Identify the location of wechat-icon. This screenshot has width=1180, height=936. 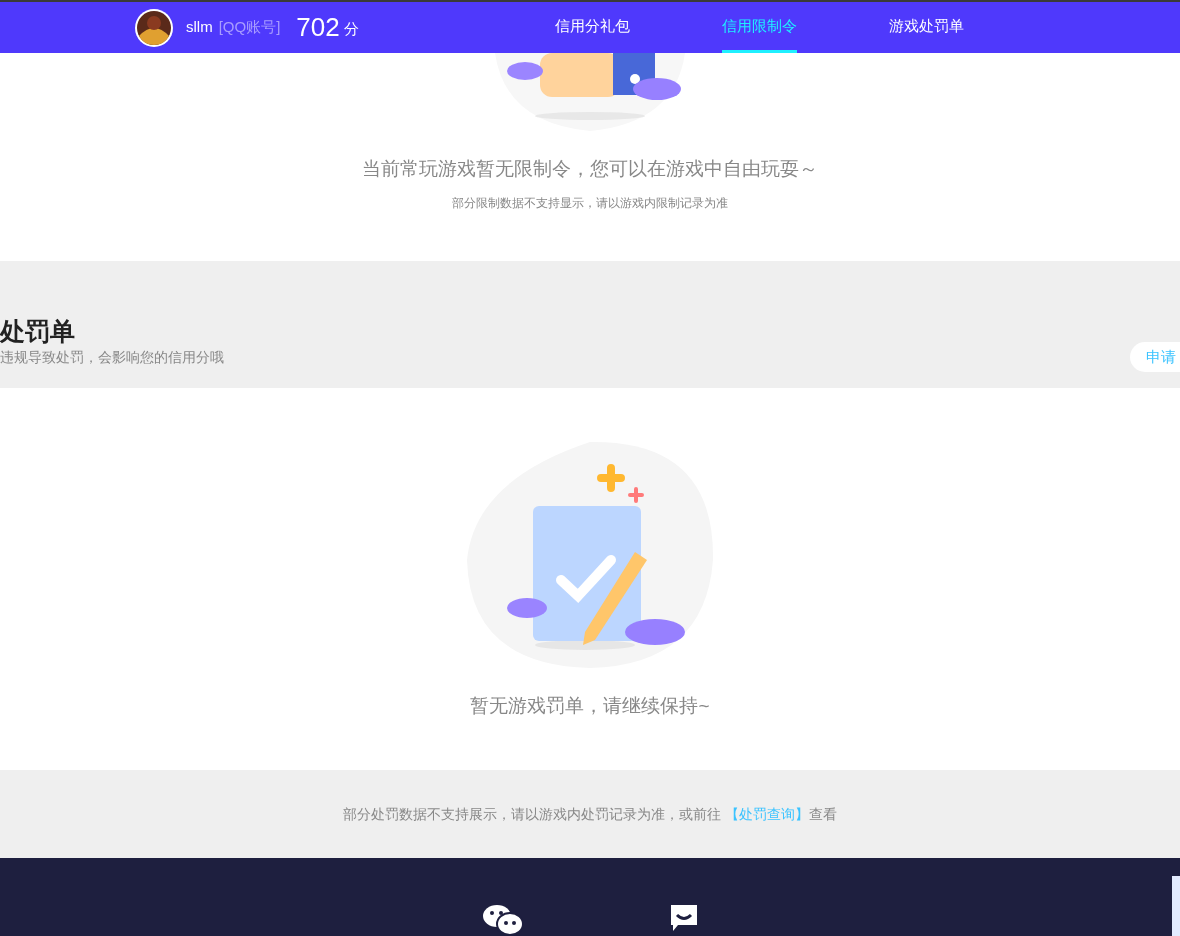
(502, 919).